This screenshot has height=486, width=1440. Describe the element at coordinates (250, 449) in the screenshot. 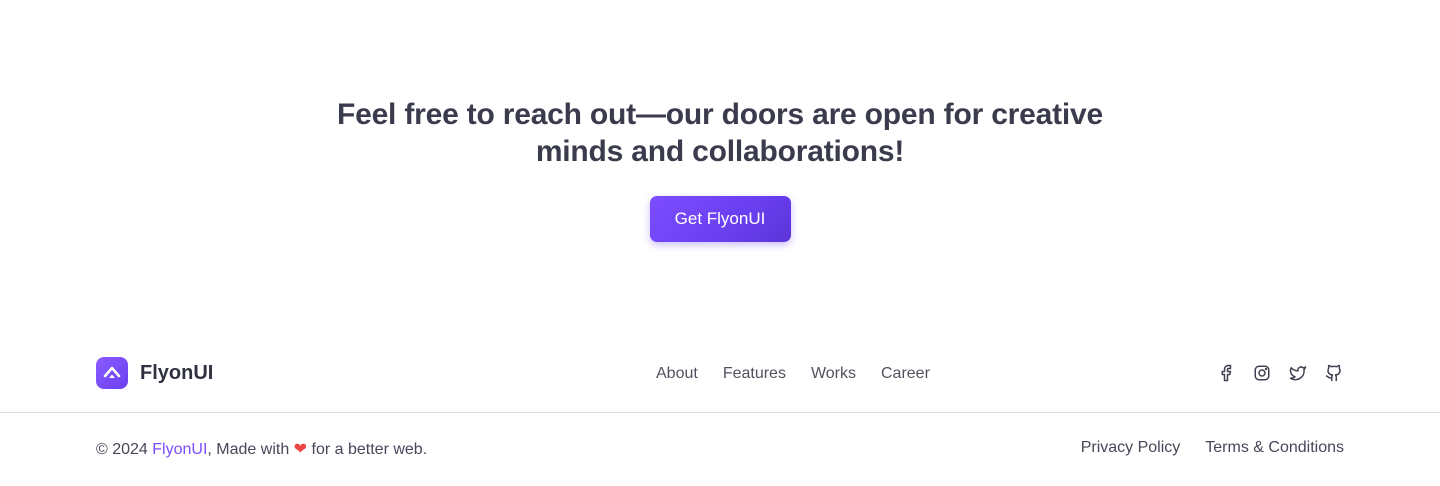

I see `copyright-middle: , Made with` at that location.